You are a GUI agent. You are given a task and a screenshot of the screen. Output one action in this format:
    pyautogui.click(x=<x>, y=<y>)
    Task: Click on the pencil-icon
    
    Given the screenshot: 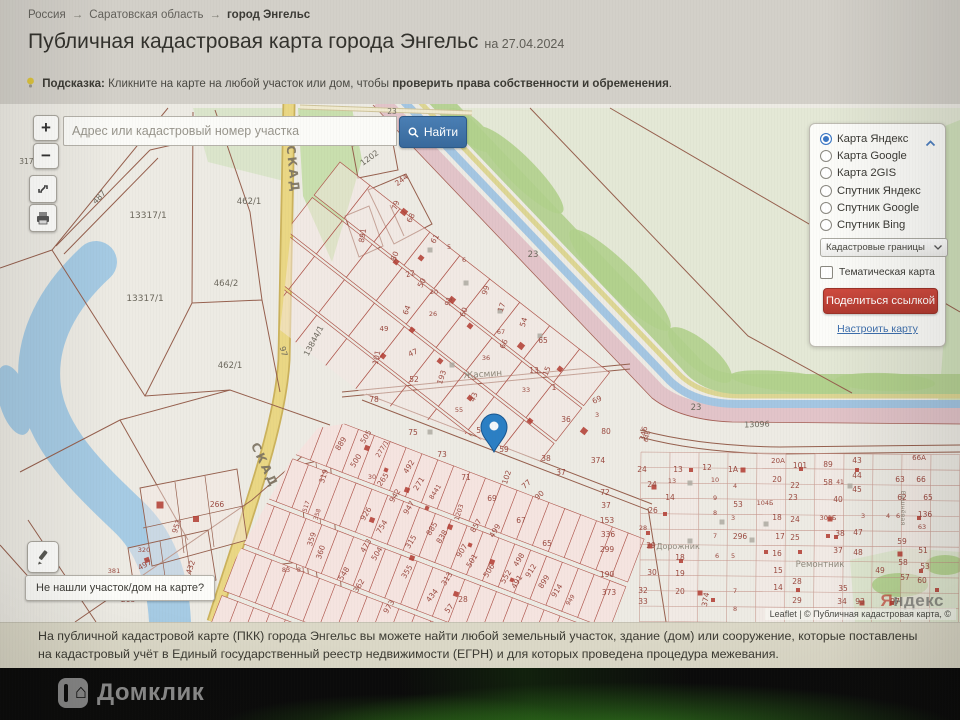 What is the action you would take?
    pyautogui.click(x=43, y=557)
    